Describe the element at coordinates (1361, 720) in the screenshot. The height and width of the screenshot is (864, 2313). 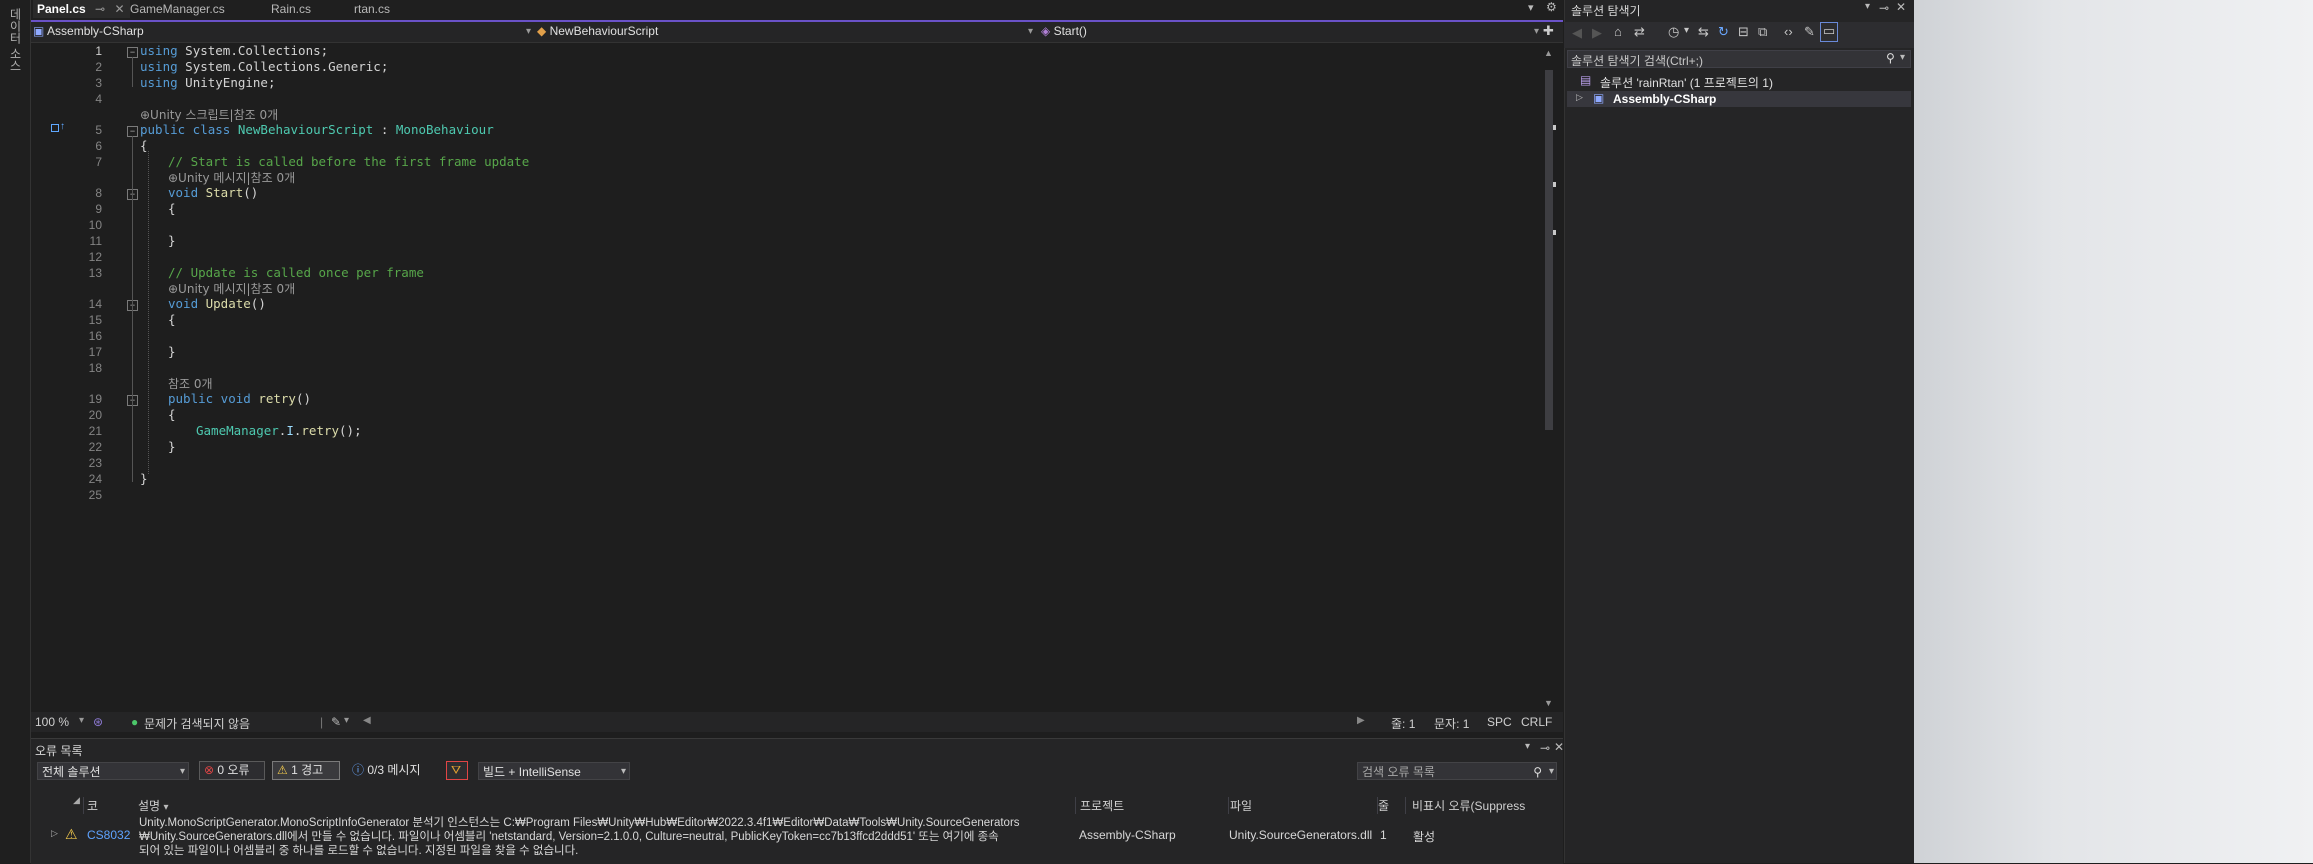
I see `scroll-right-icon: ▶` at that location.